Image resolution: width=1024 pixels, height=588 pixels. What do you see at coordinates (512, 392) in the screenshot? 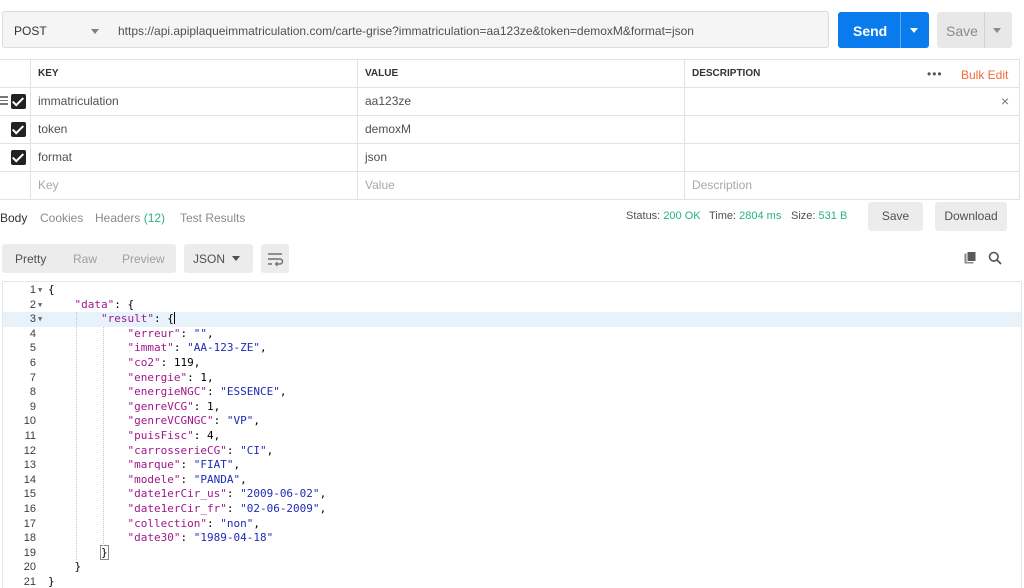
I see `code-line: 8 "energieNGC": "ESSENCE",` at bounding box center [512, 392].